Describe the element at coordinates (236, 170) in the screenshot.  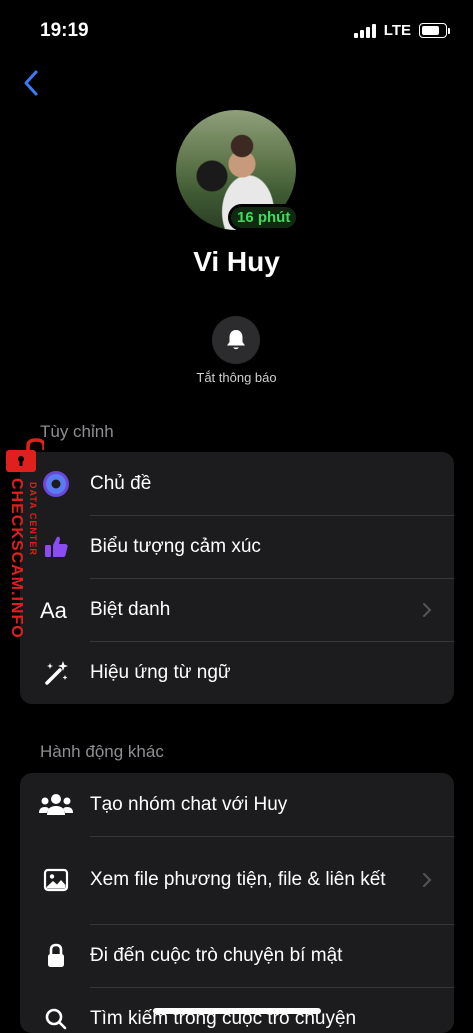
I see `profile-avatar: 16 phút` at that location.